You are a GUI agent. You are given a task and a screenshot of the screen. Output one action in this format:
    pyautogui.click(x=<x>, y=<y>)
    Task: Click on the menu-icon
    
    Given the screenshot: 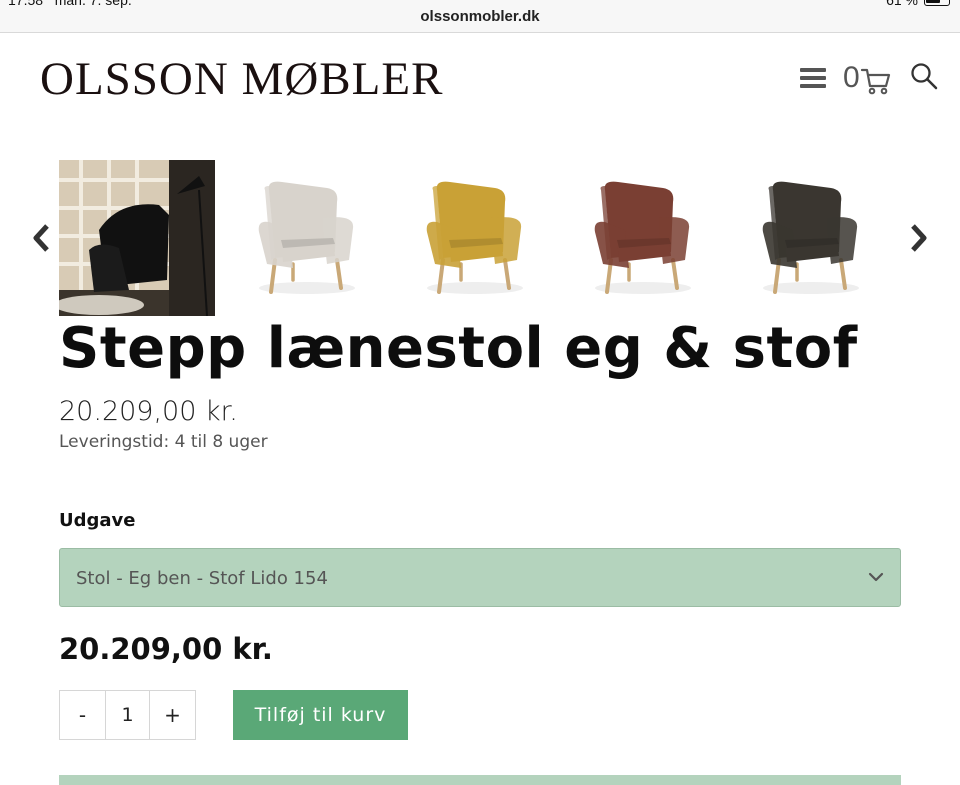 What is the action you would take?
    pyautogui.click(x=813, y=78)
    